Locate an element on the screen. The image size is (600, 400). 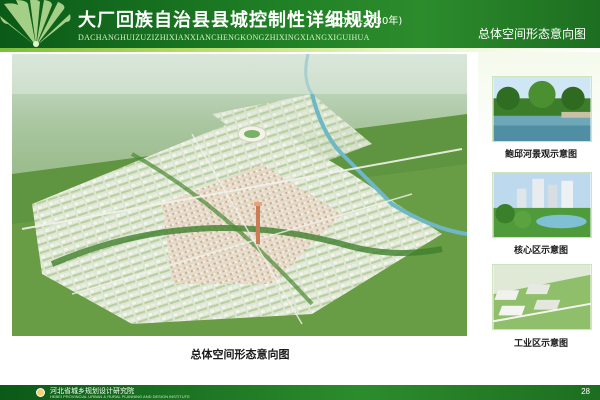
river-landscape-thumbnail is located at coordinates (542, 109).